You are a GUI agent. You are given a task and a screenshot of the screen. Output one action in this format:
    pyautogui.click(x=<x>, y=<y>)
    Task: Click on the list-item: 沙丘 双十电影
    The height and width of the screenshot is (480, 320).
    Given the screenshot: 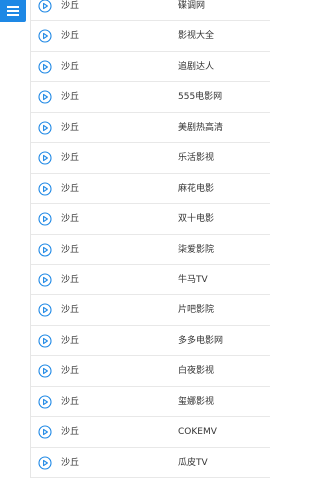 What is the action you would take?
    pyautogui.click(x=150, y=219)
    